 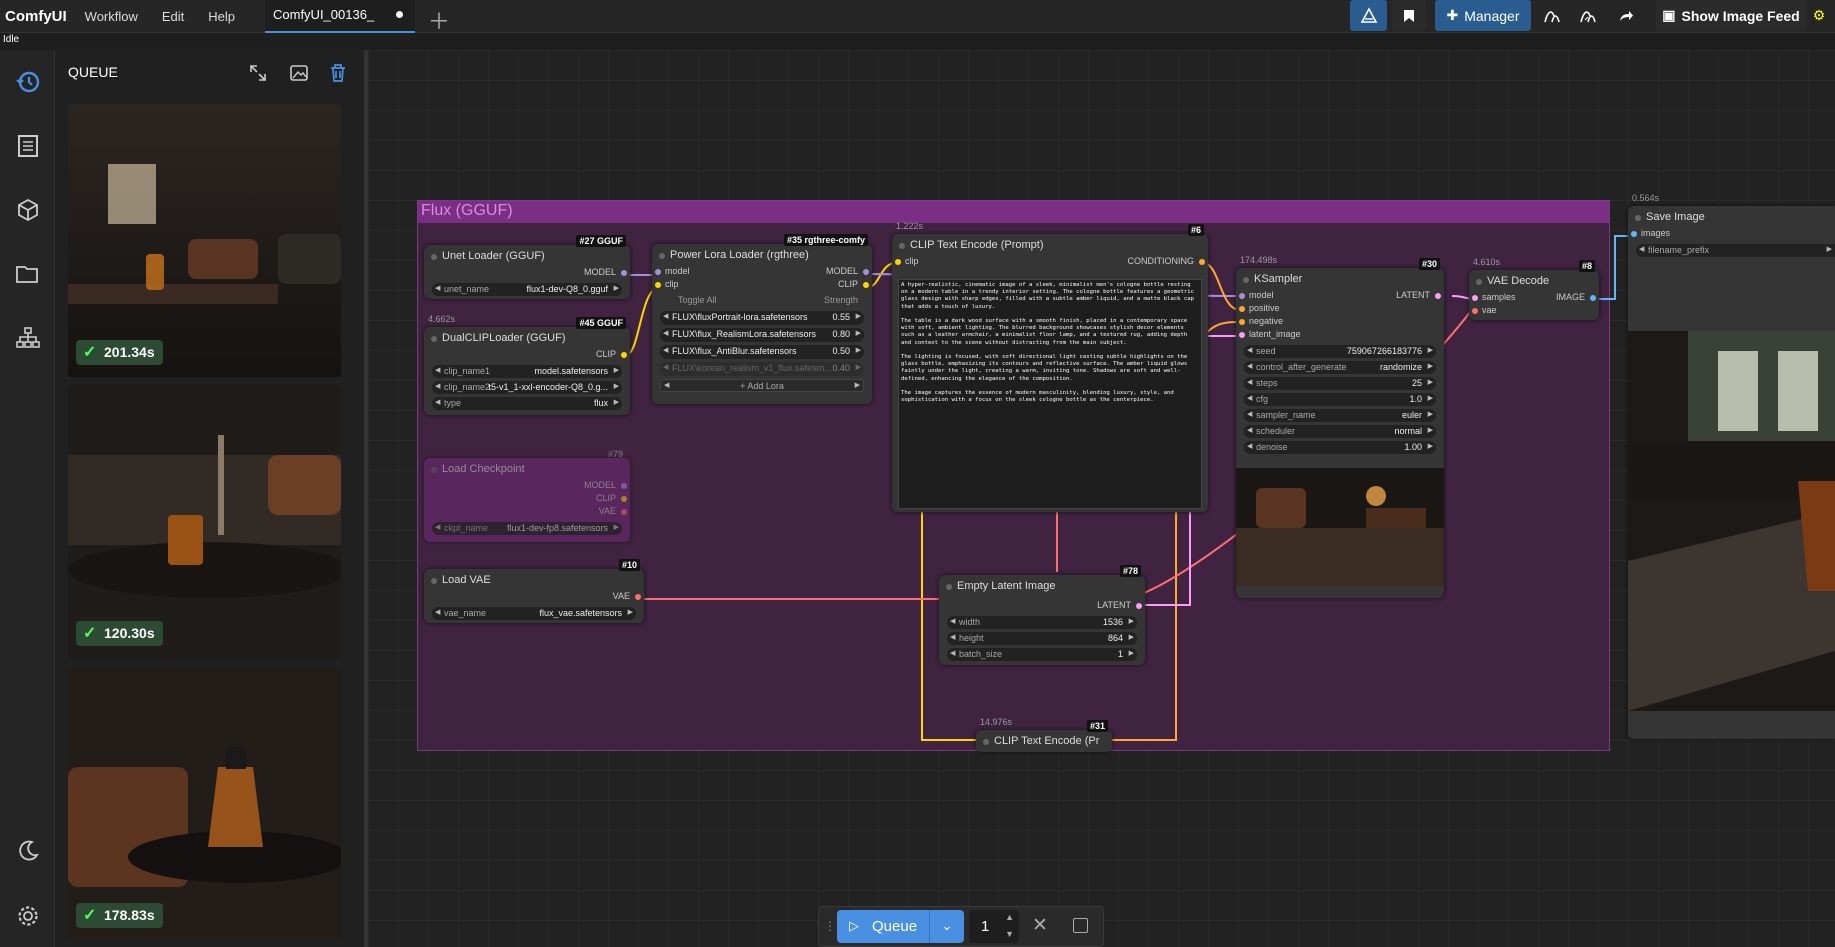 I want to click on lora-row: FLUX\fluxPortrait-lora.safetensors0.55, so click(x=762, y=318).